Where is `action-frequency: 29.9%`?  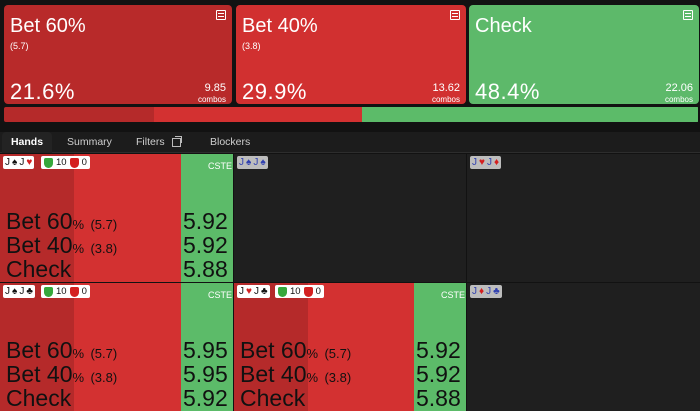 action-frequency: 29.9% is located at coordinates (274, 91).